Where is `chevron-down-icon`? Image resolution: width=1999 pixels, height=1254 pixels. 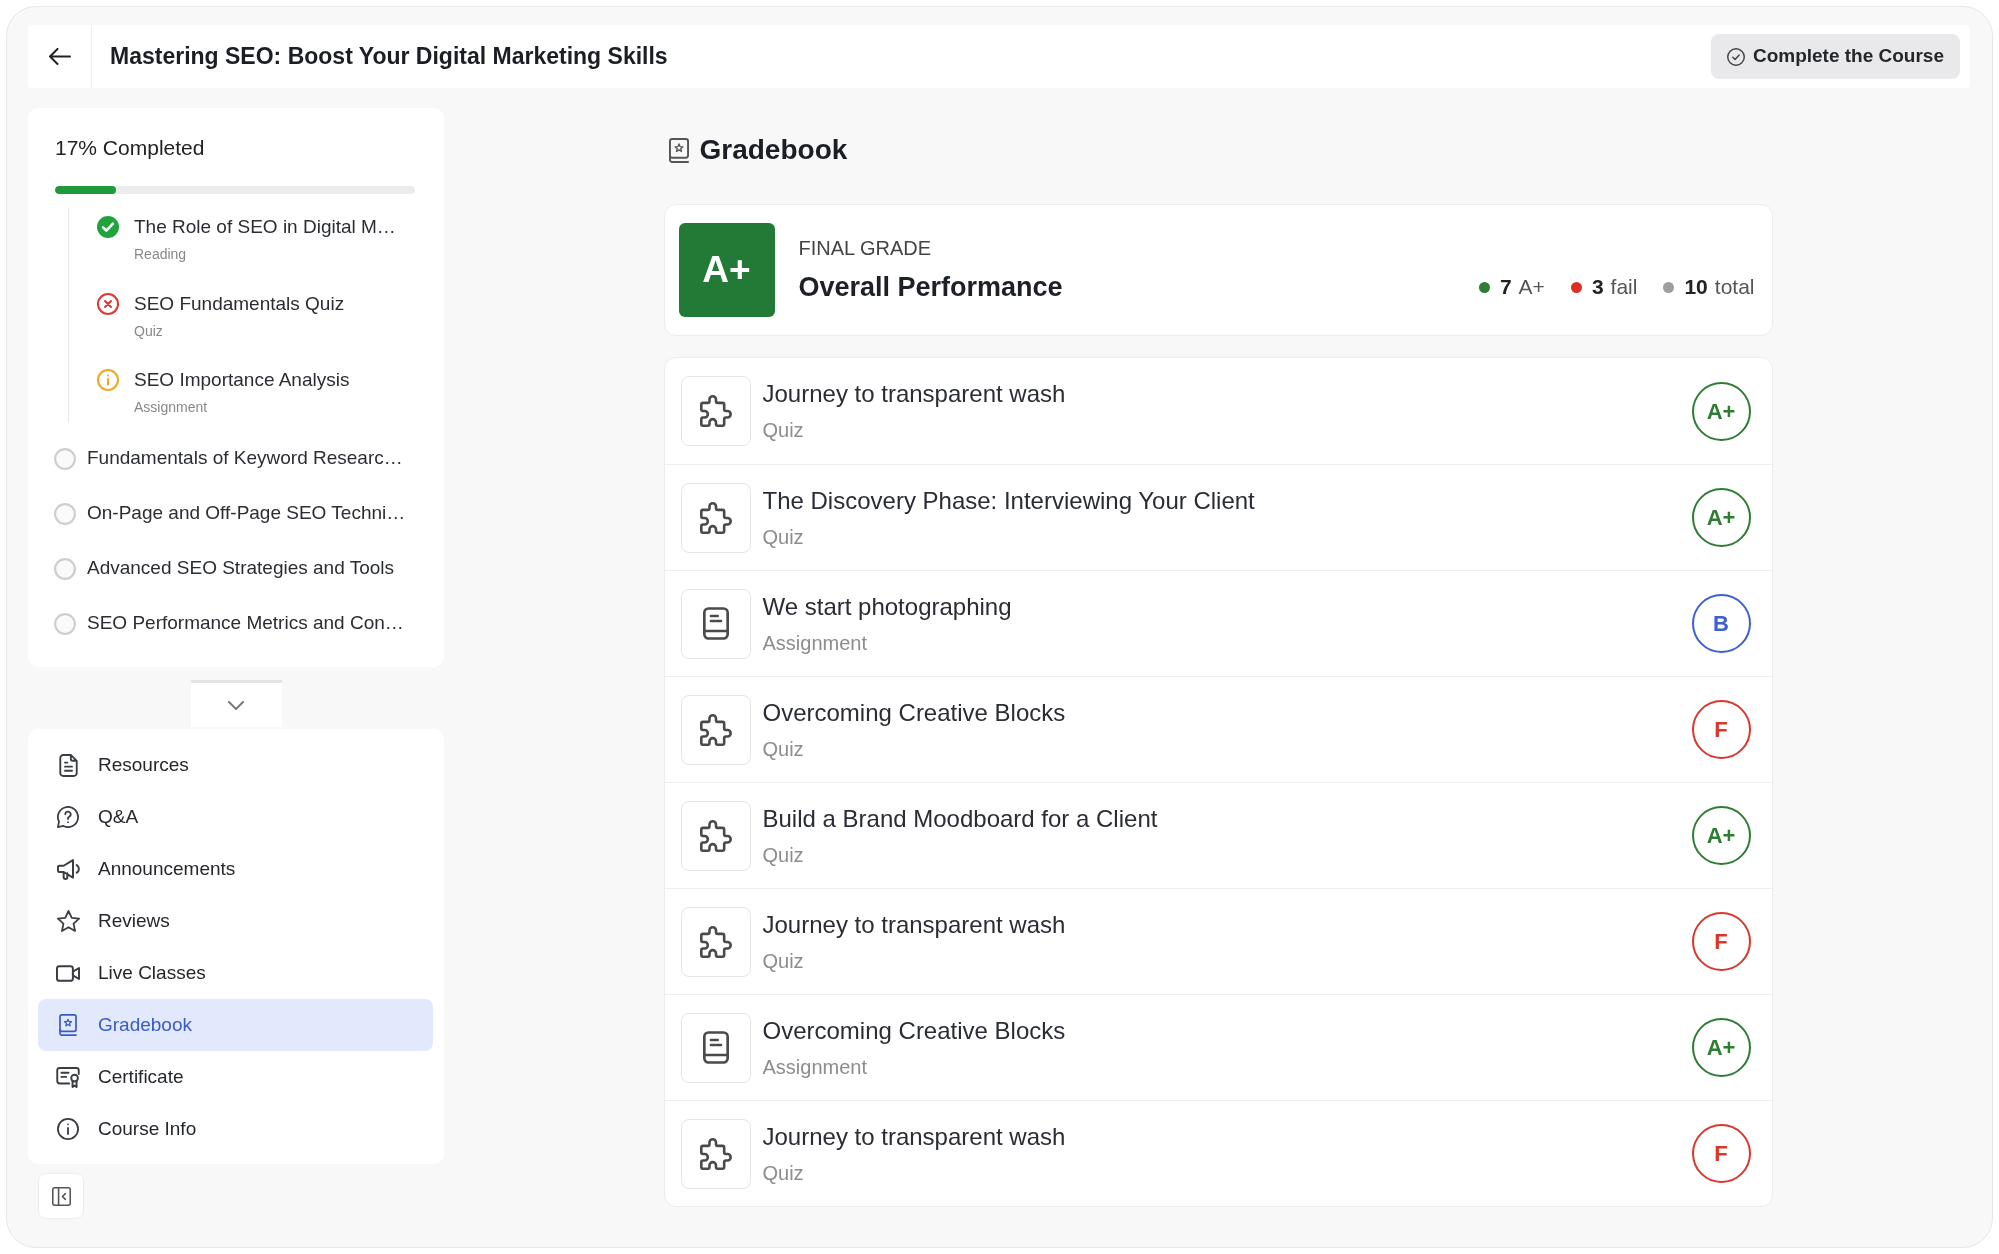 chevron-down-icon is located at coordinates (236, 705).